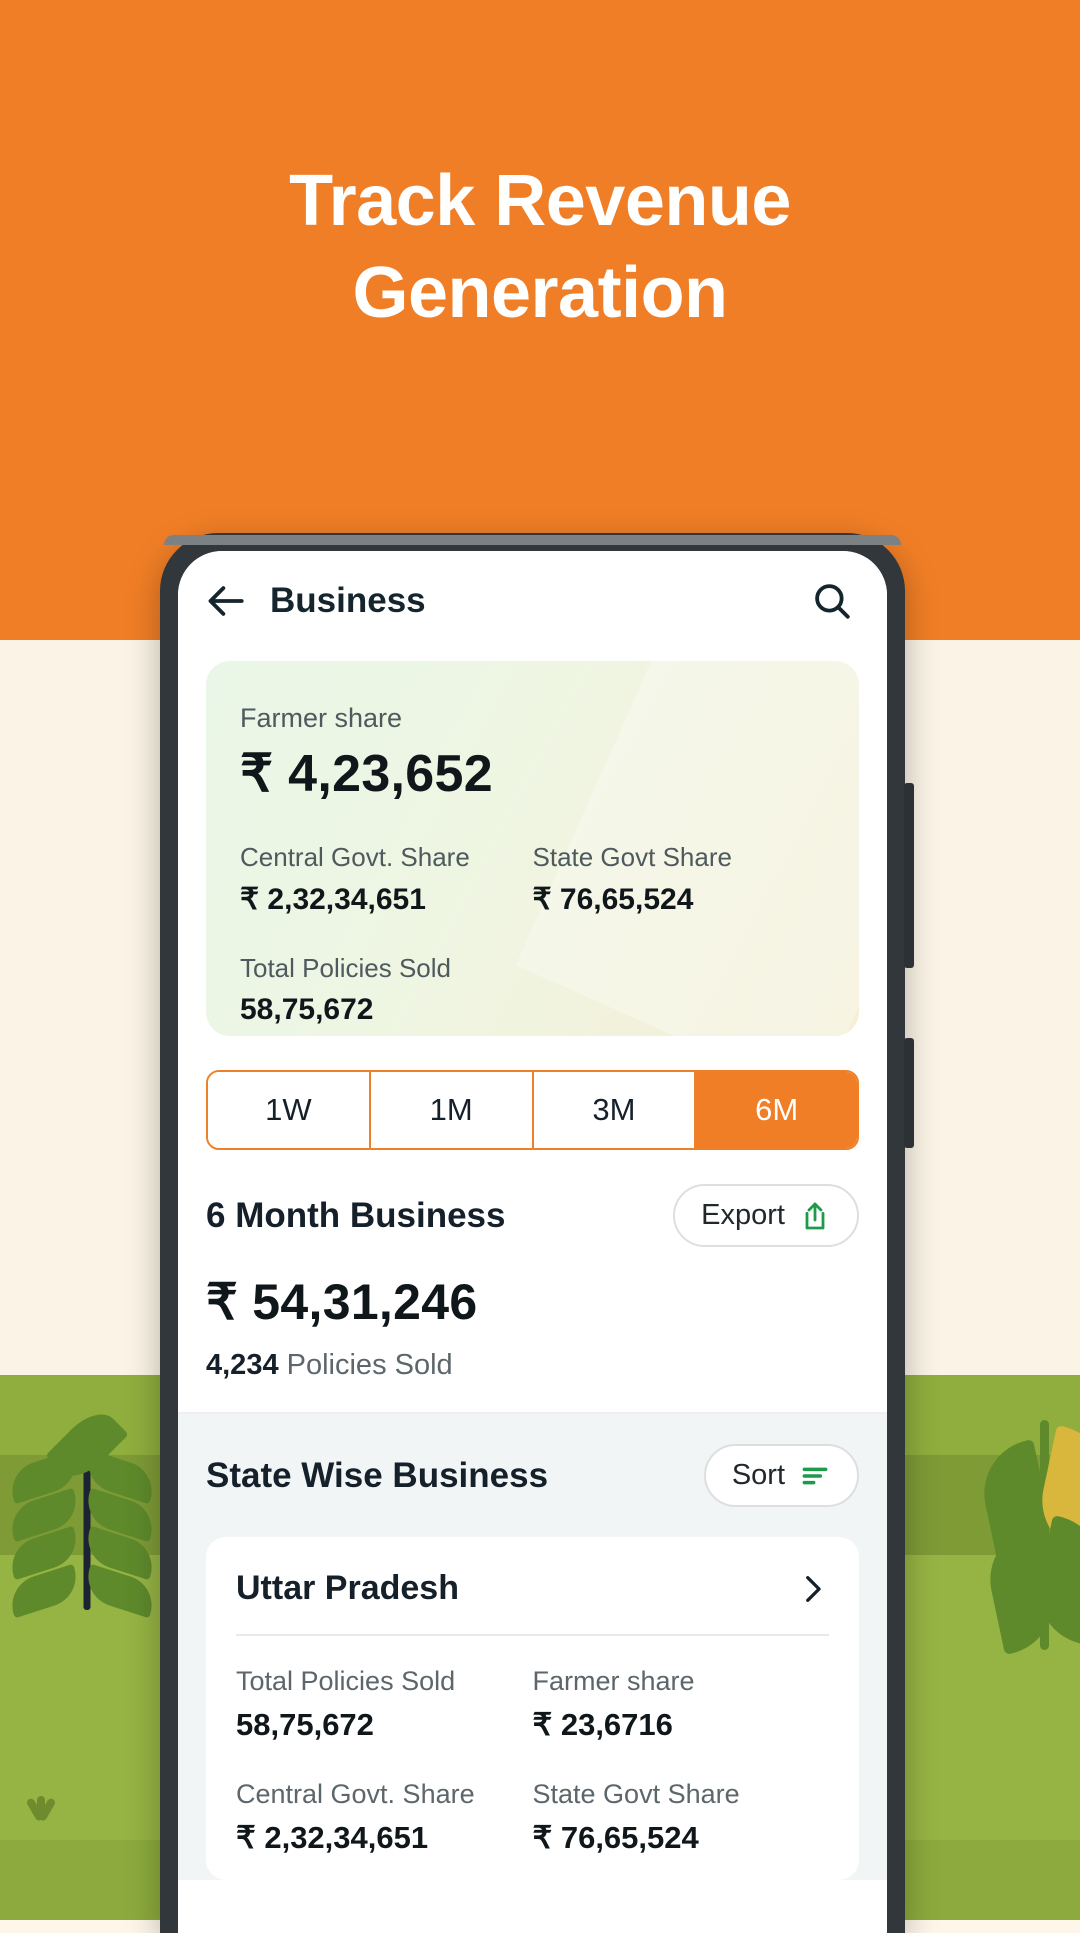 The height and width of the screenshot is (1933, 1080). I want to click on phone-power-button, so click(909, 875).